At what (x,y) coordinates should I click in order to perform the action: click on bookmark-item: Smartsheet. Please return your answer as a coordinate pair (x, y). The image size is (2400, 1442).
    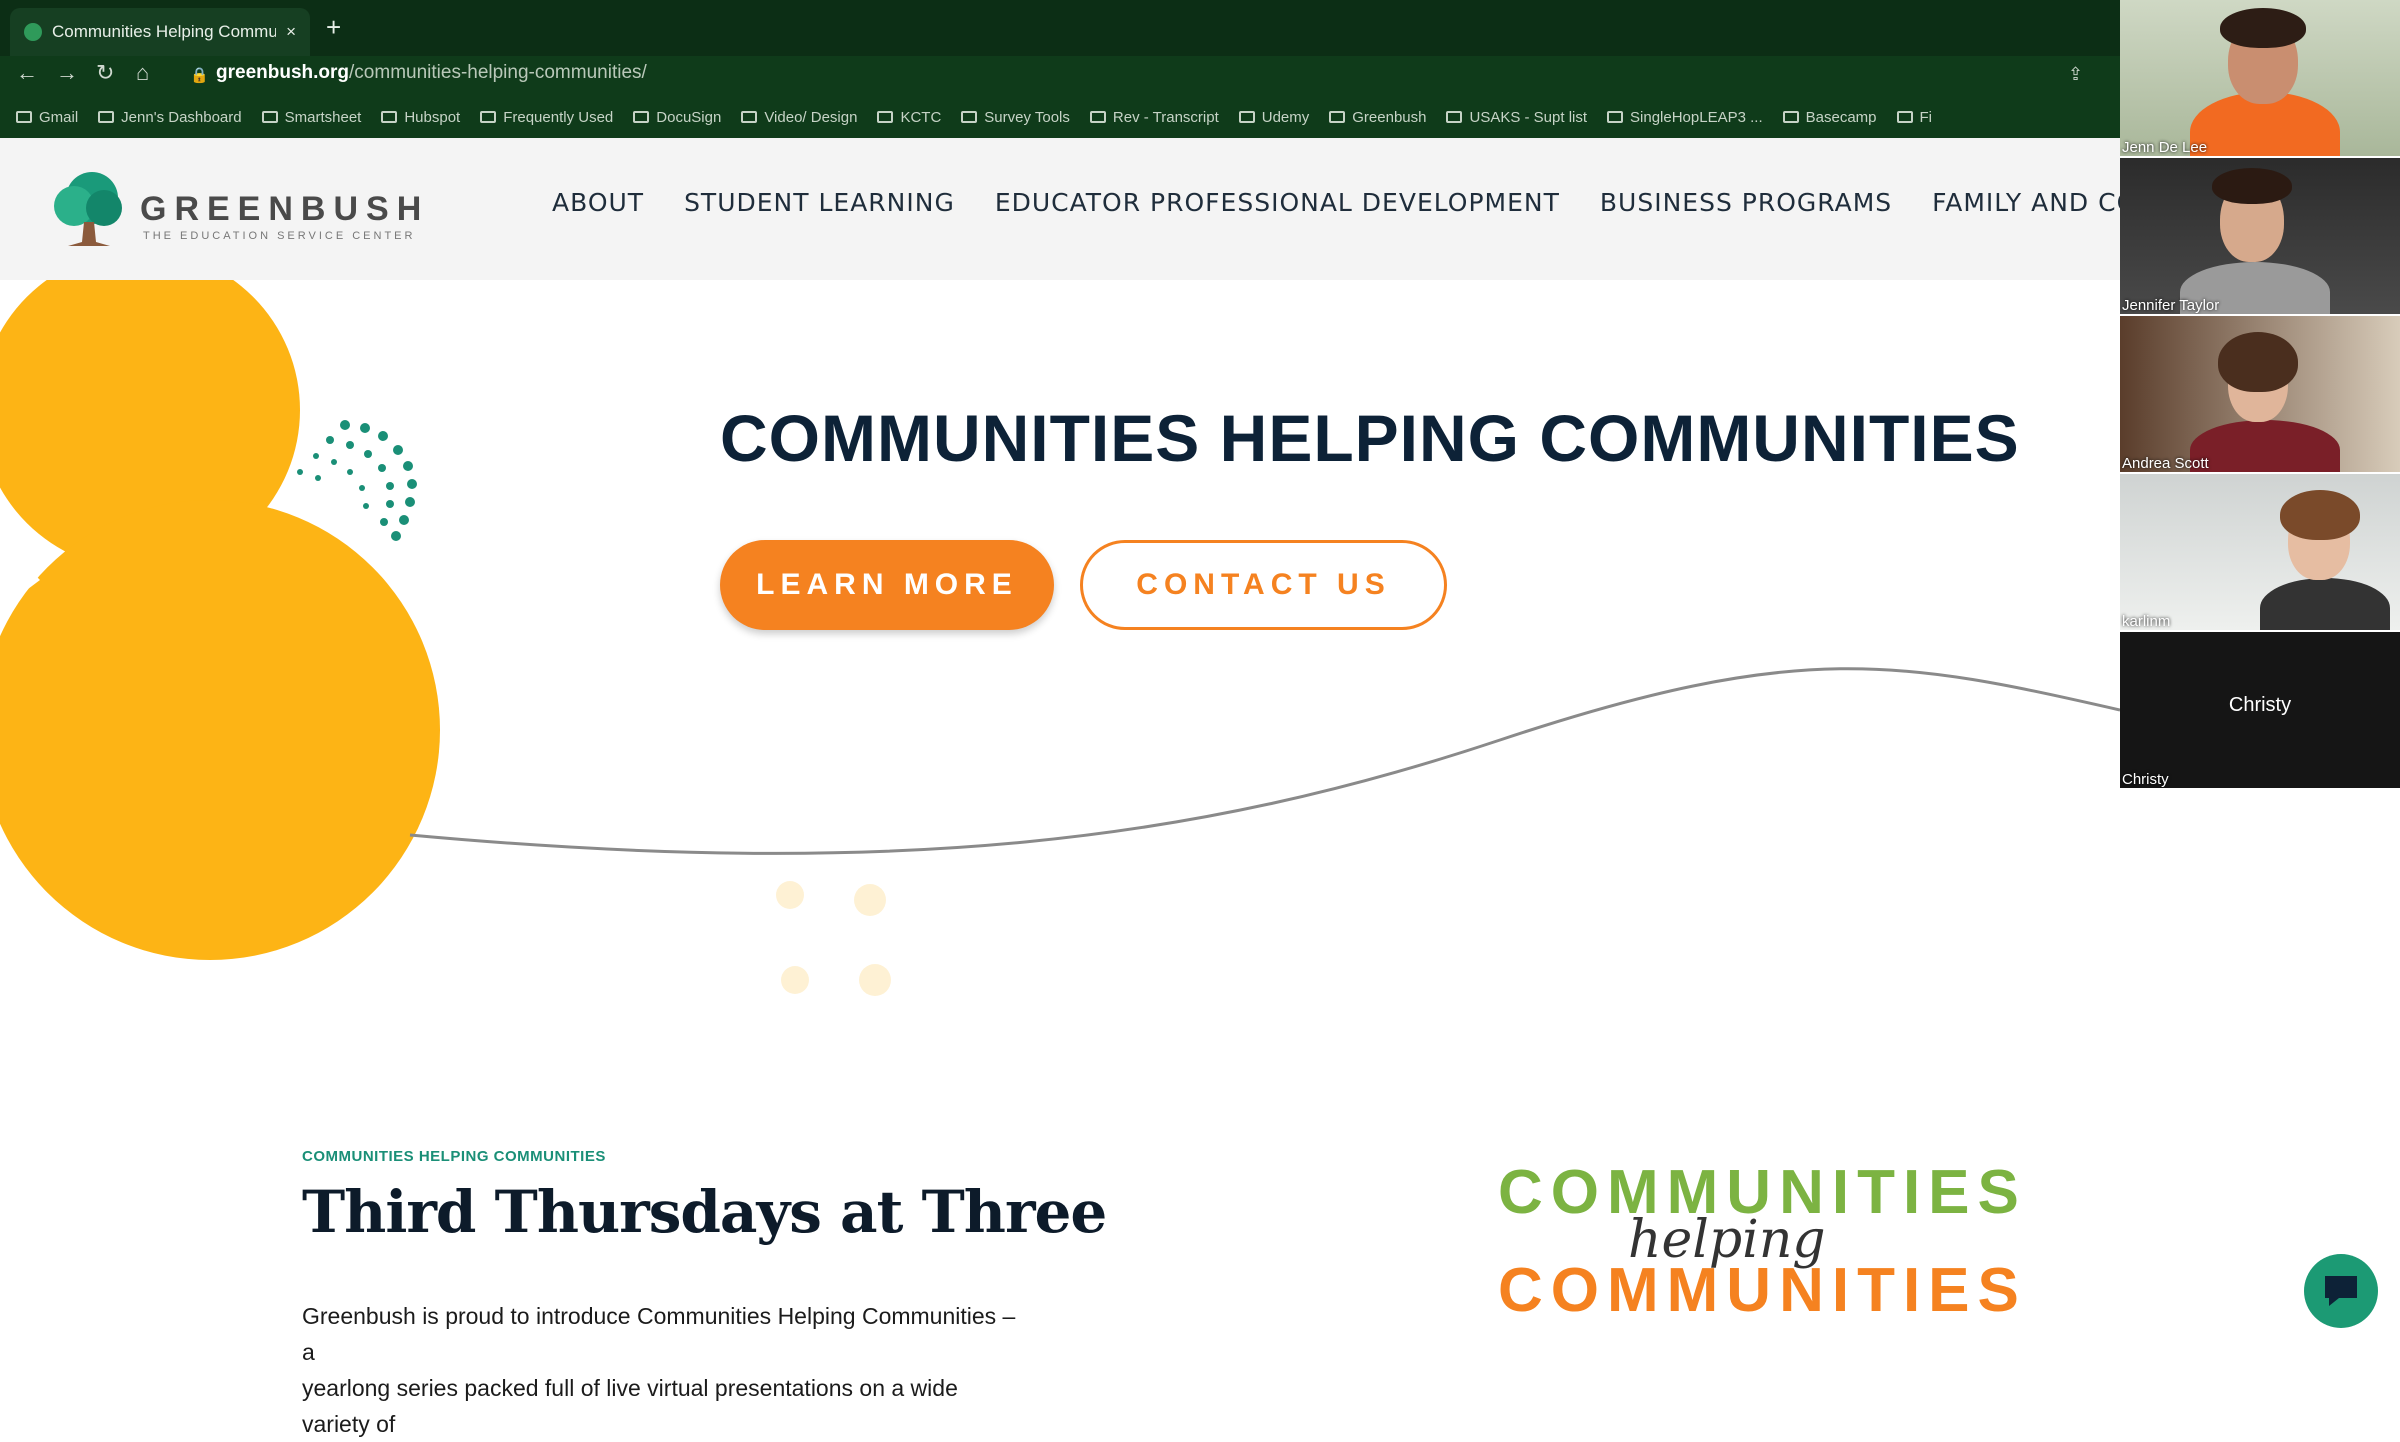
    Looking at the image, I should click on (311, 117).